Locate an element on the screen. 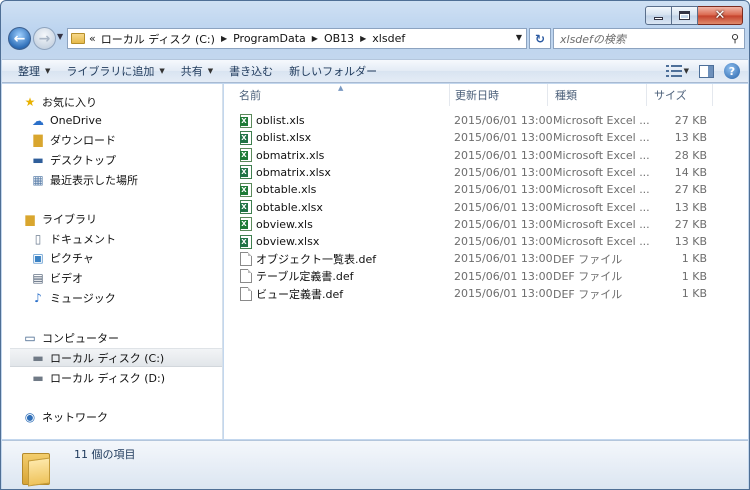 Image resolution: width=750 pixels, height=490 pixels. file-row: ビュー定義書.def 2015/06/01 13:00 DEF ファイル 1 KB is located at coordinates (486, 293).